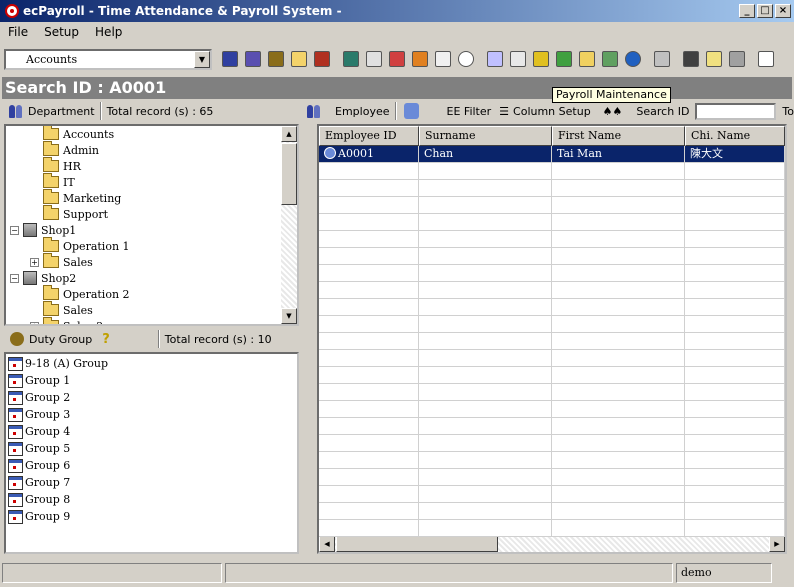 Image resolution: width=794 pixels, height=587 pixels. Describe the element at coordinates (39, 482) in the screenshot. I see `list-item: Group 7` at that location.